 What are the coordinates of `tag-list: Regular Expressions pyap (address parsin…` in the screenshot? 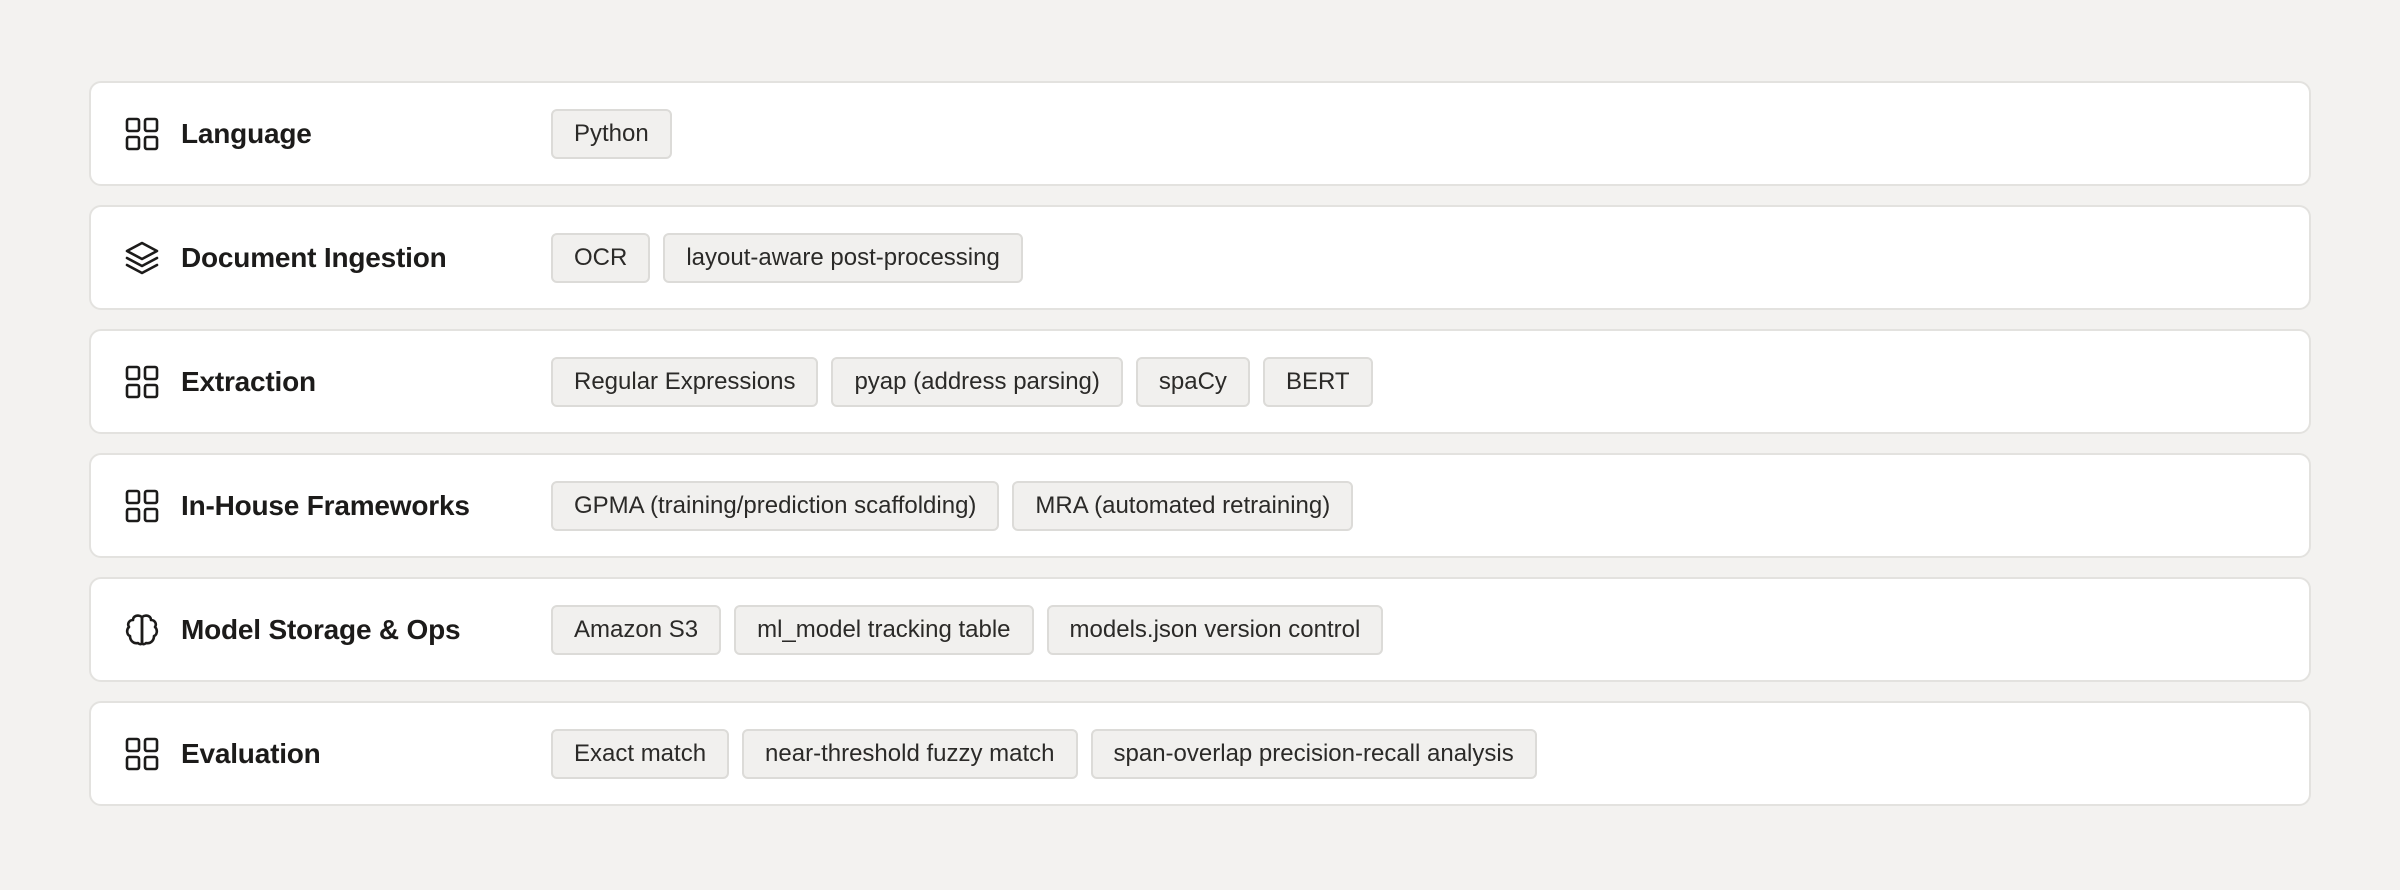 It's located at (962, 381).